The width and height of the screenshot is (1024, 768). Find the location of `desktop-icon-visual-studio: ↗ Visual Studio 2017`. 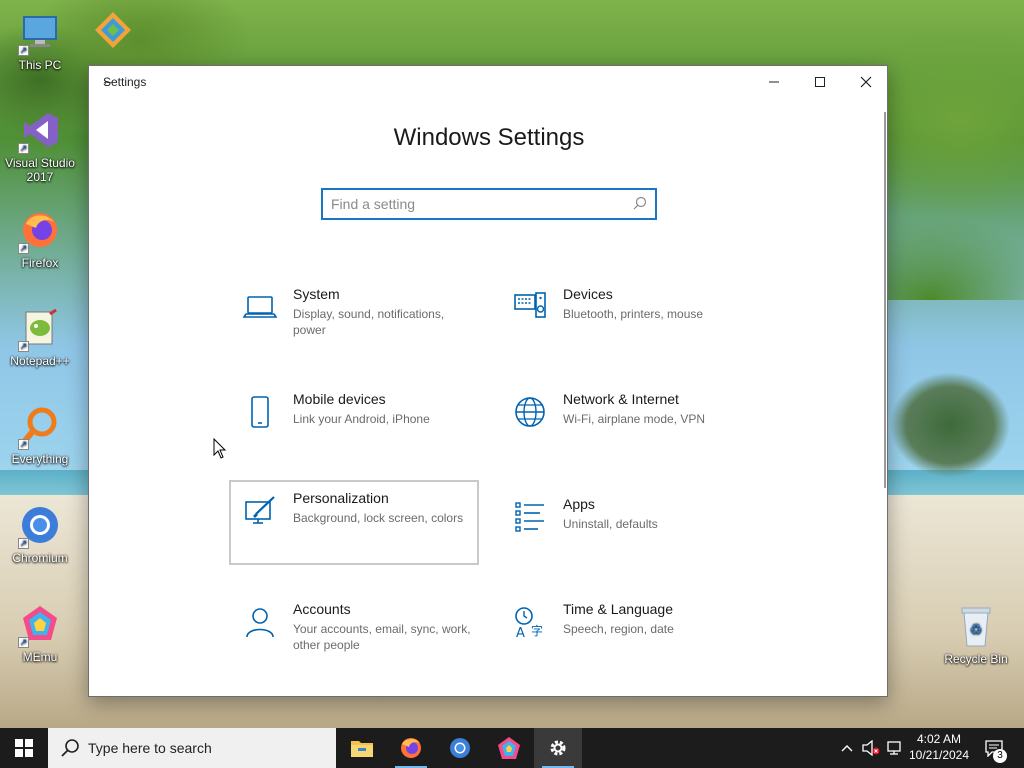

desktop-icon-visual-studio: ↗ Visual Studio 2017 is located at coordinates (40, 146).